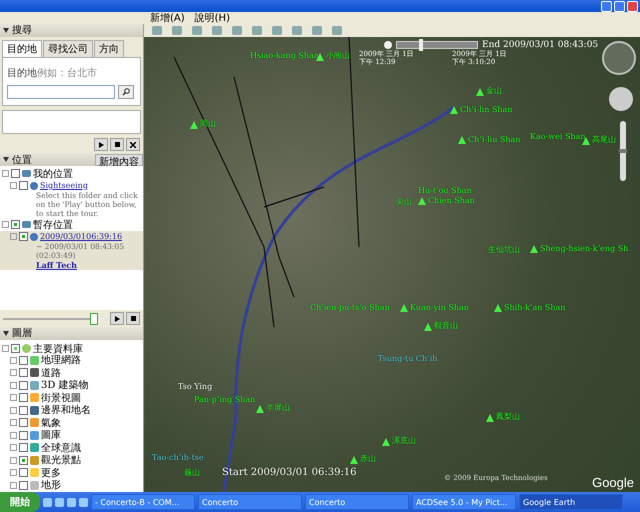 Image resolution: width=640 pixels, height=512 pixels. I want to click on globe-icon, so click(34, 236).